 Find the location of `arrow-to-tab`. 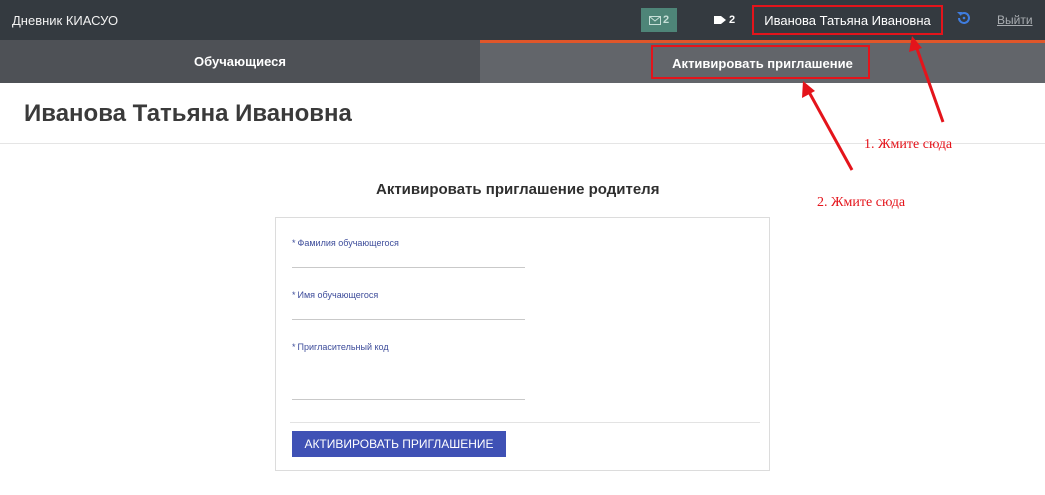

arrow-to-tab is located at coordinates (828, 126).